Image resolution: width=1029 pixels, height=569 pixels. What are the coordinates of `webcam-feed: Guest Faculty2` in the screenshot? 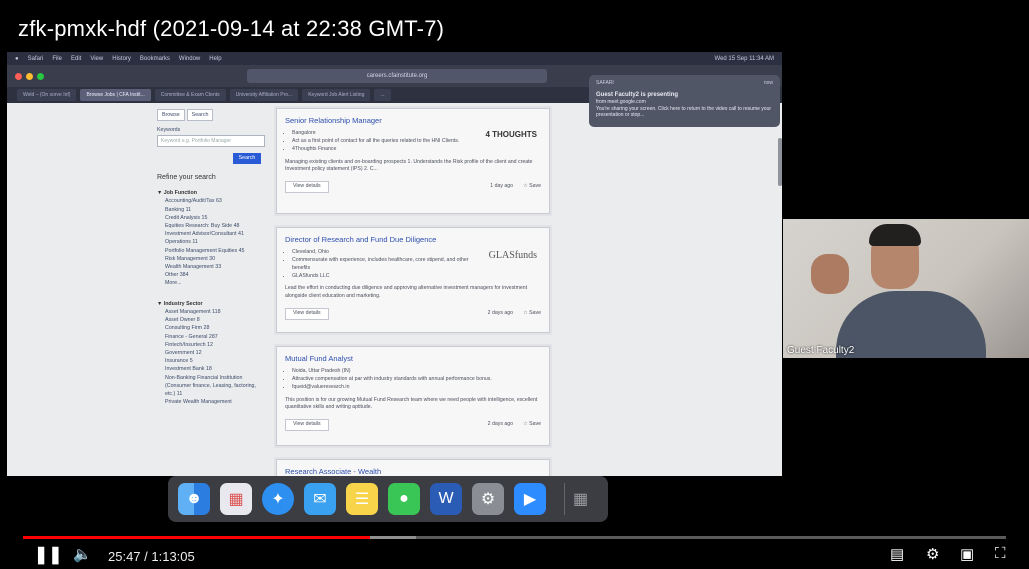 It's located at (906, 288).